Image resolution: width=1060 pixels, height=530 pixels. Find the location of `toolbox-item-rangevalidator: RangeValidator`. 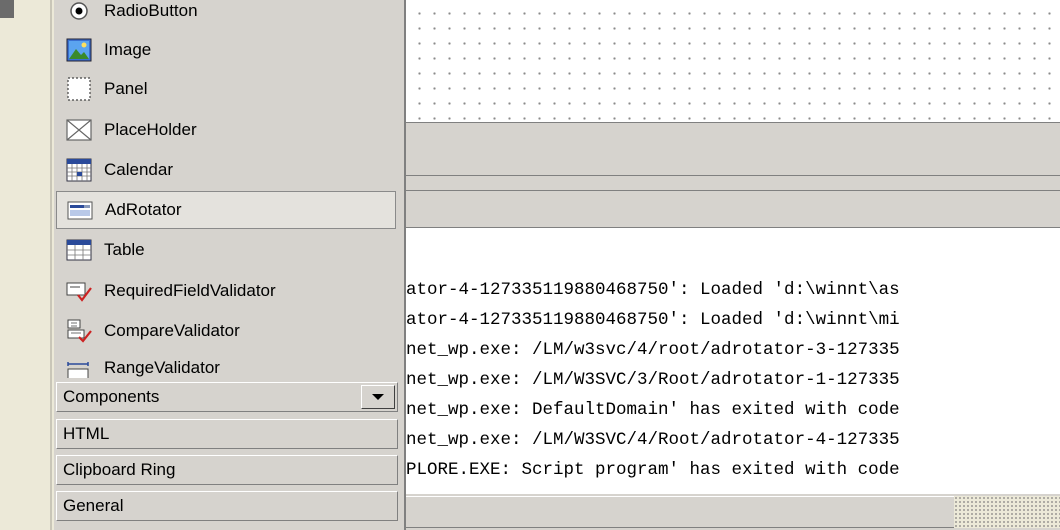

toolbox-item-rangevalidator: RangeValidator is located at coordinates (226, 365).